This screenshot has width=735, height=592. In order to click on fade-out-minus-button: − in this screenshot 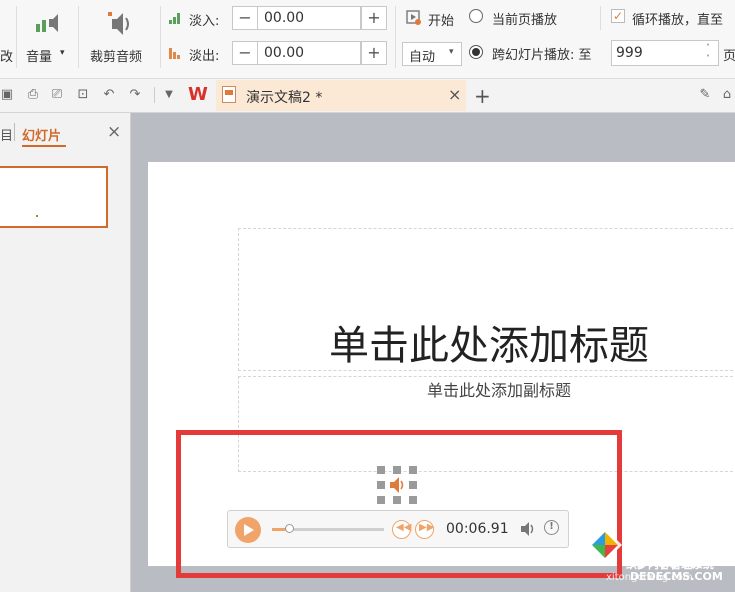, I will do `click(245, 53)`.